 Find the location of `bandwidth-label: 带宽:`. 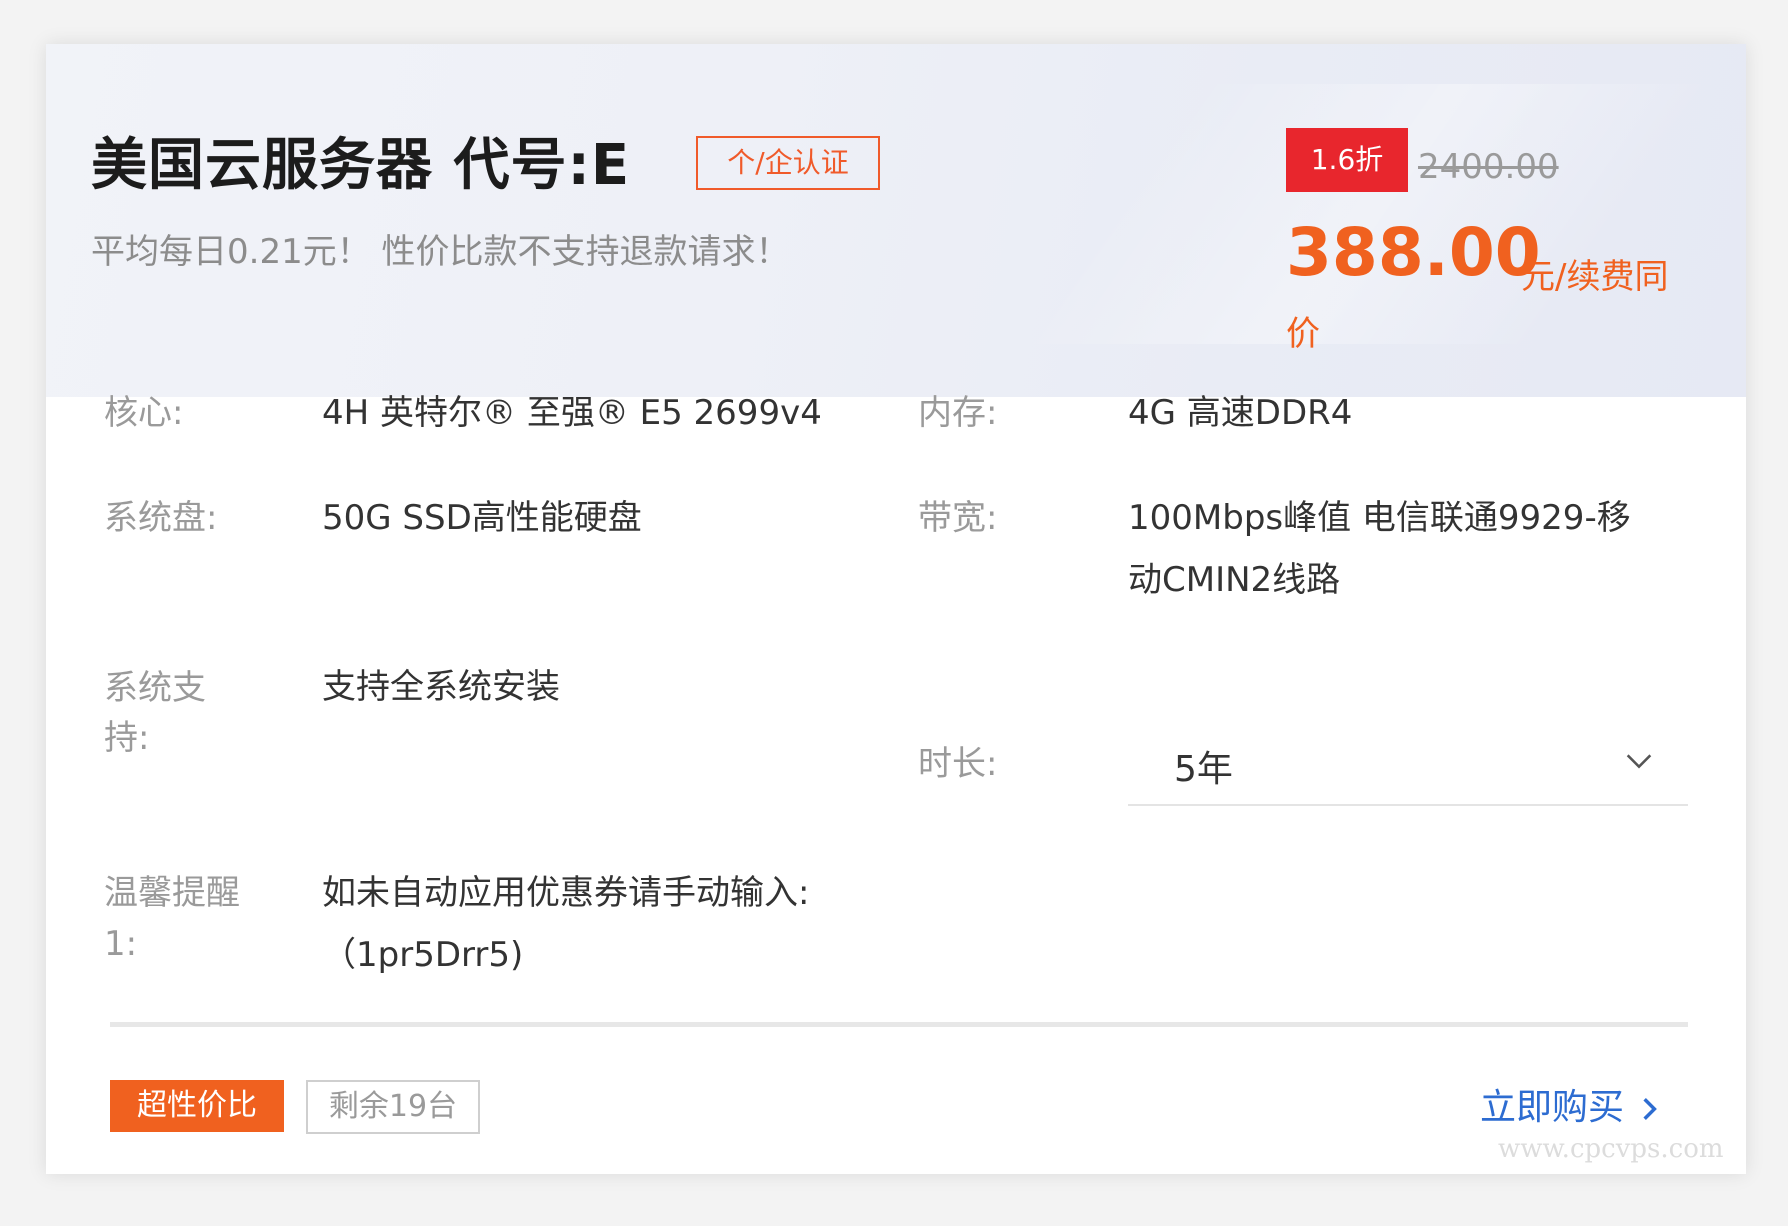

bandwidth-label: 带宽: is located at coordinates (958, 518).